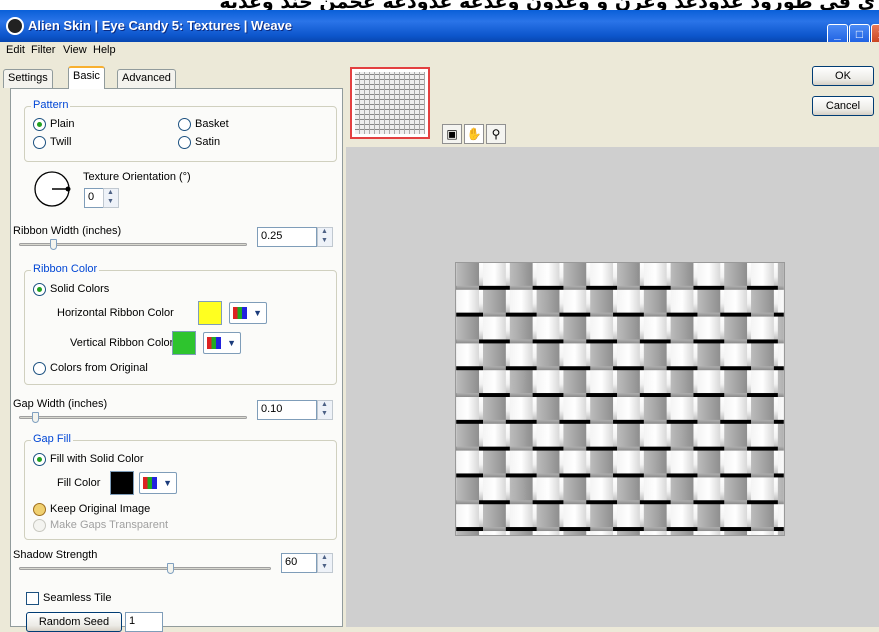 This screenshot has height=632, width=879. Describe the element at coordinates (80, 289) in the screenshot. I see `solid-colors-label: Solid Colors` at that location.